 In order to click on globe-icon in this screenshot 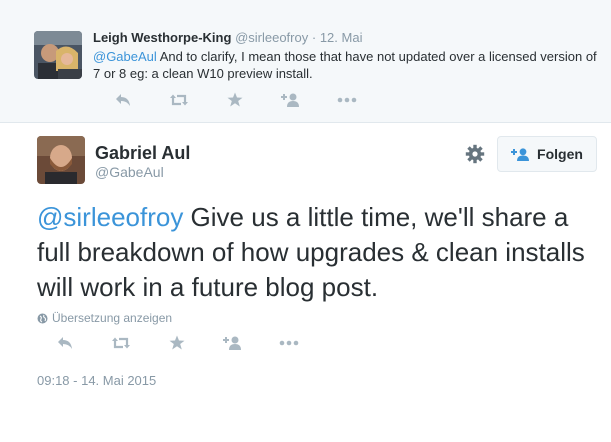, I will do `click(42, 318)`.